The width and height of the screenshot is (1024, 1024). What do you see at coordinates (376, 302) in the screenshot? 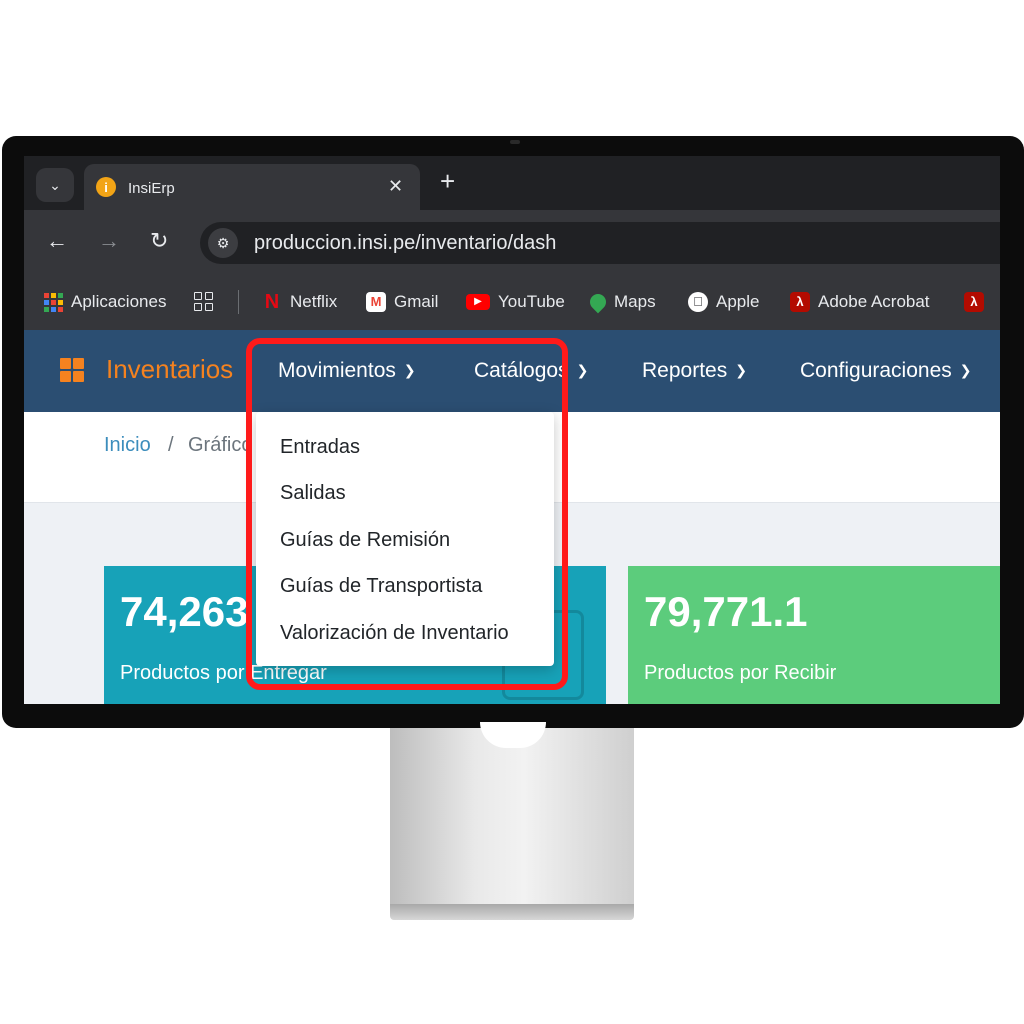
I see `gmail-icon: M` at bounding box center [376, 302].